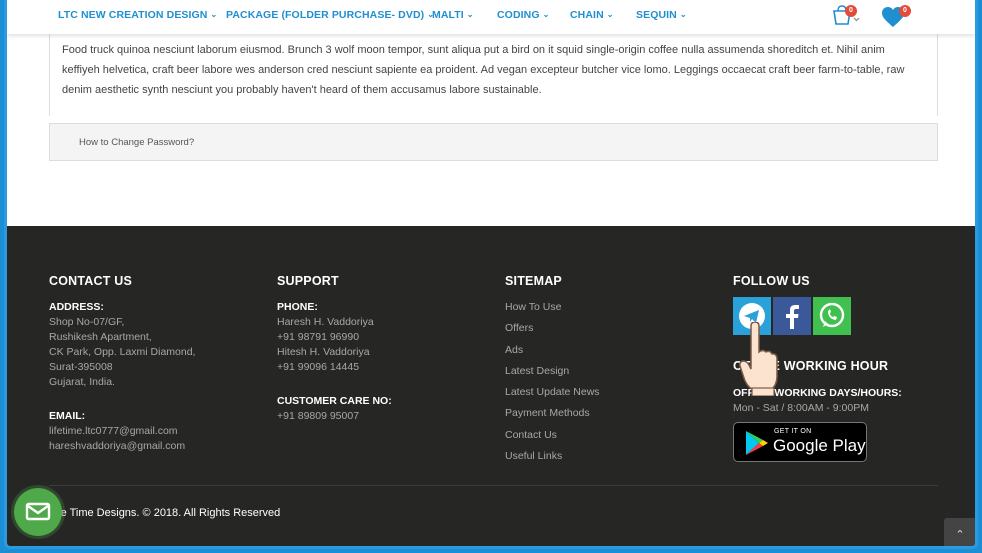  What do you see at coordinates (552, 307) in the screenshot?
I see `sitemap-link-how-to-use: How To Use` at bounding box center [552, 307].